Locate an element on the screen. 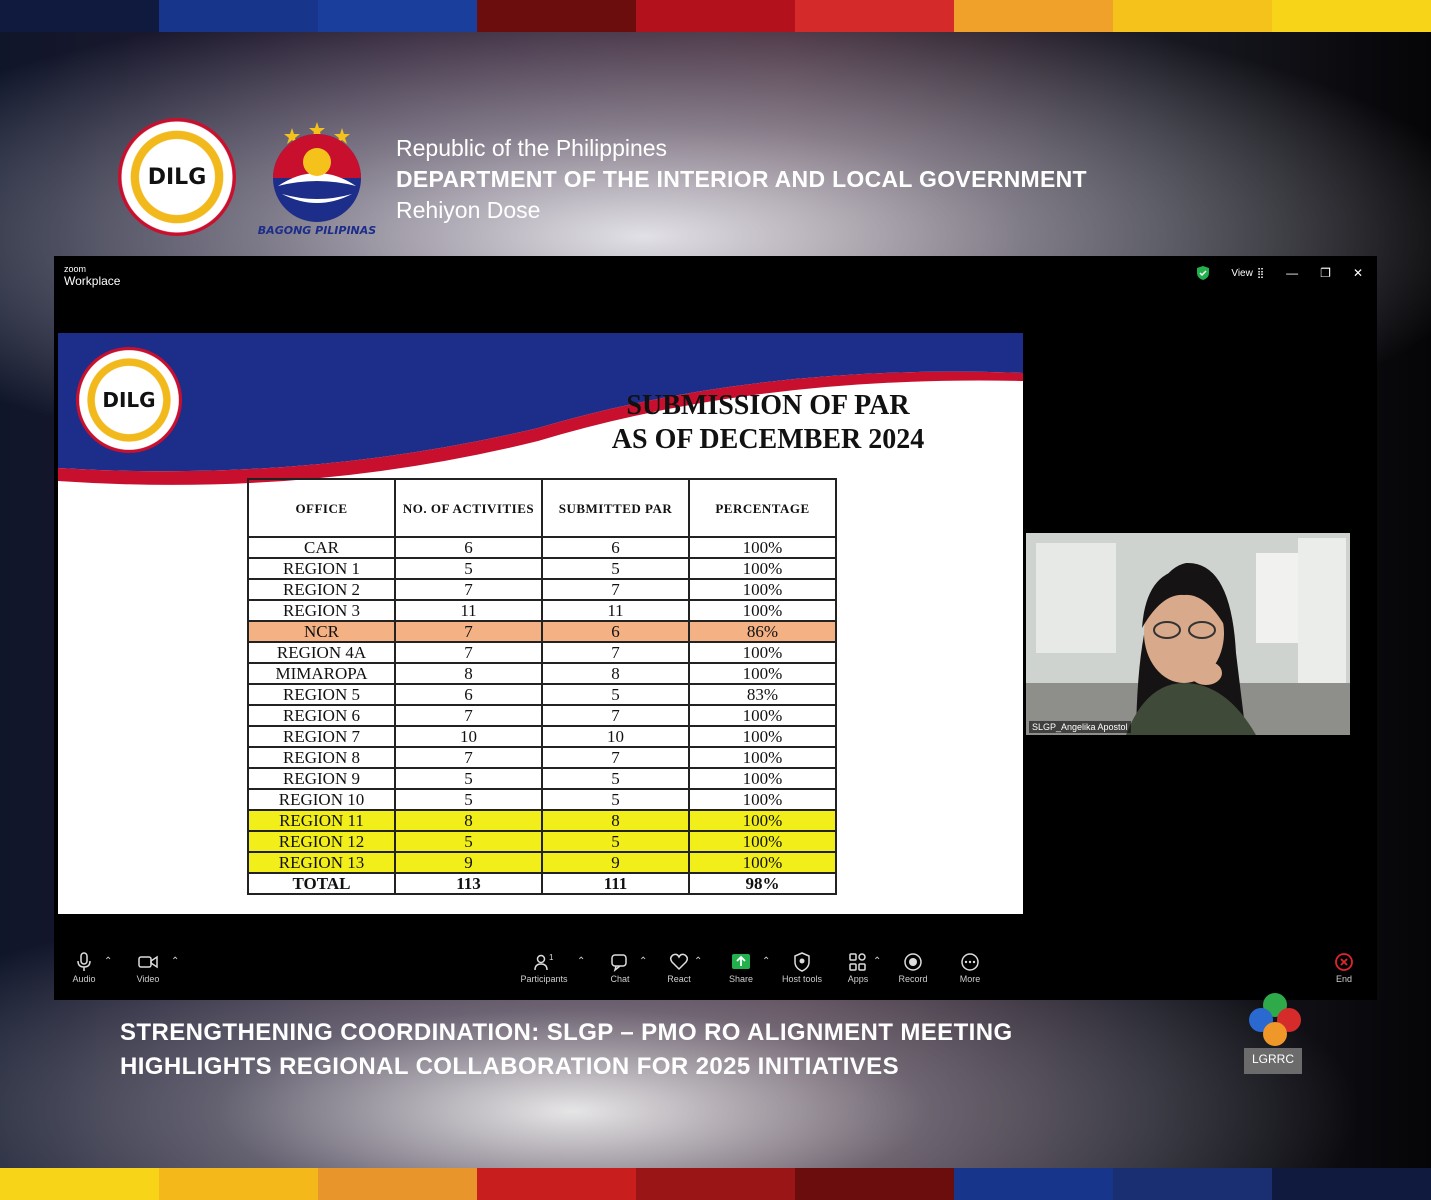 This screenshot has width=1431, height=1200. more-icon is located at coordinates (970, 962).